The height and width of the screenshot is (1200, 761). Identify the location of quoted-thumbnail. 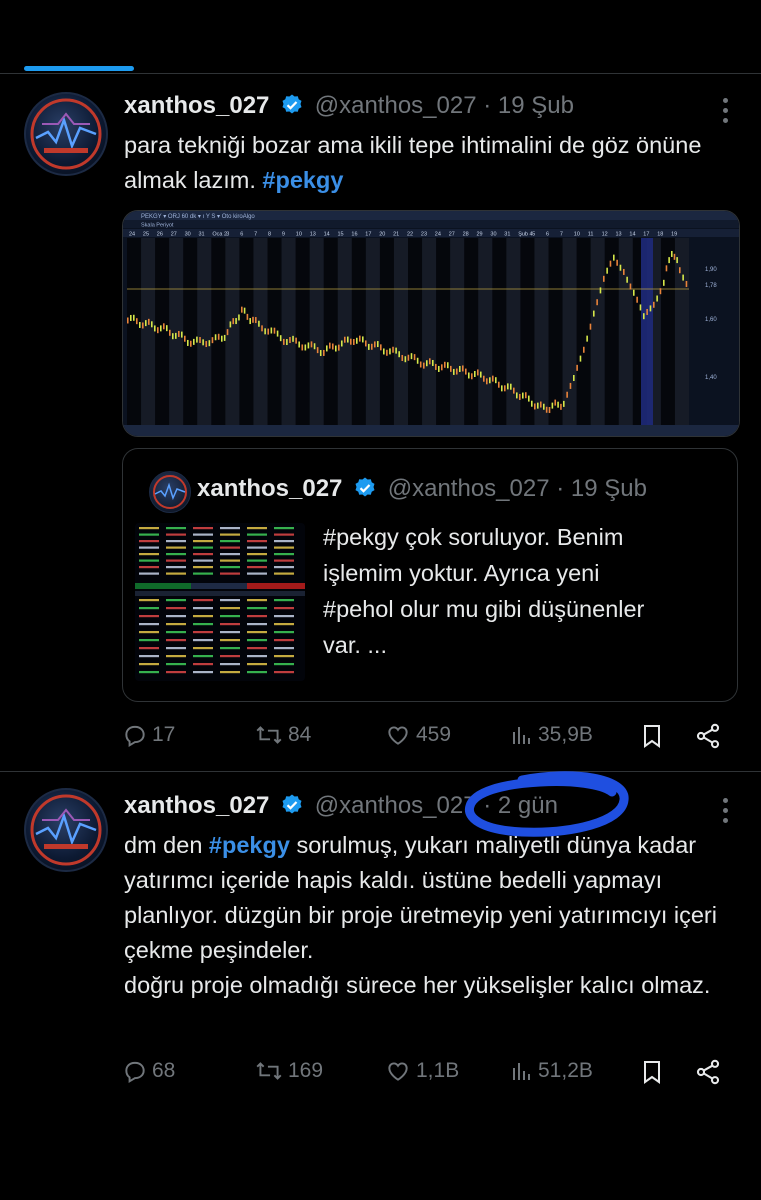
(220, 602).